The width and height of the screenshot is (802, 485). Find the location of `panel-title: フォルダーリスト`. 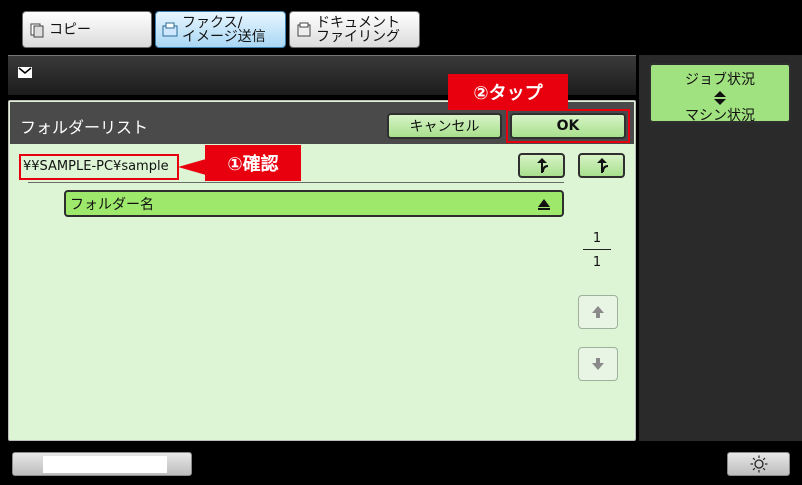

panel-title: フォルダーリスト is located at coordinates (84, 127).